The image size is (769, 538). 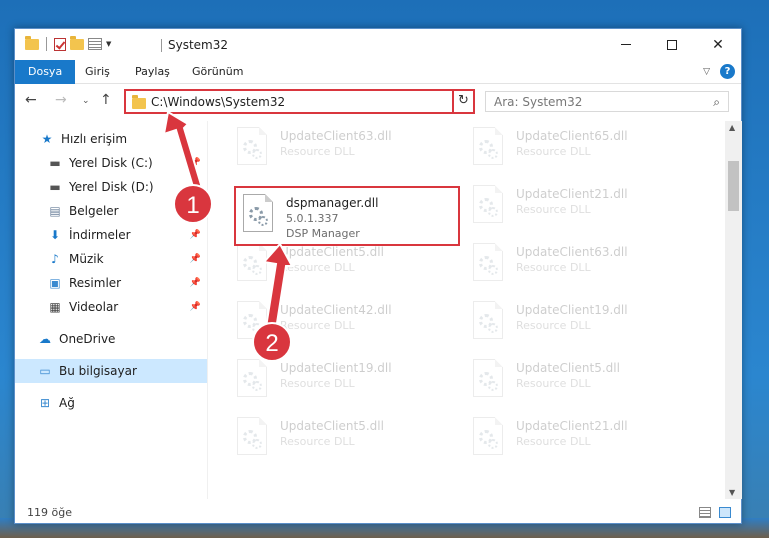 What do you see at coordinates (323, 233) in the screenshot?
I see `file-description: DSP Manager` at bounding box center [323, 233].